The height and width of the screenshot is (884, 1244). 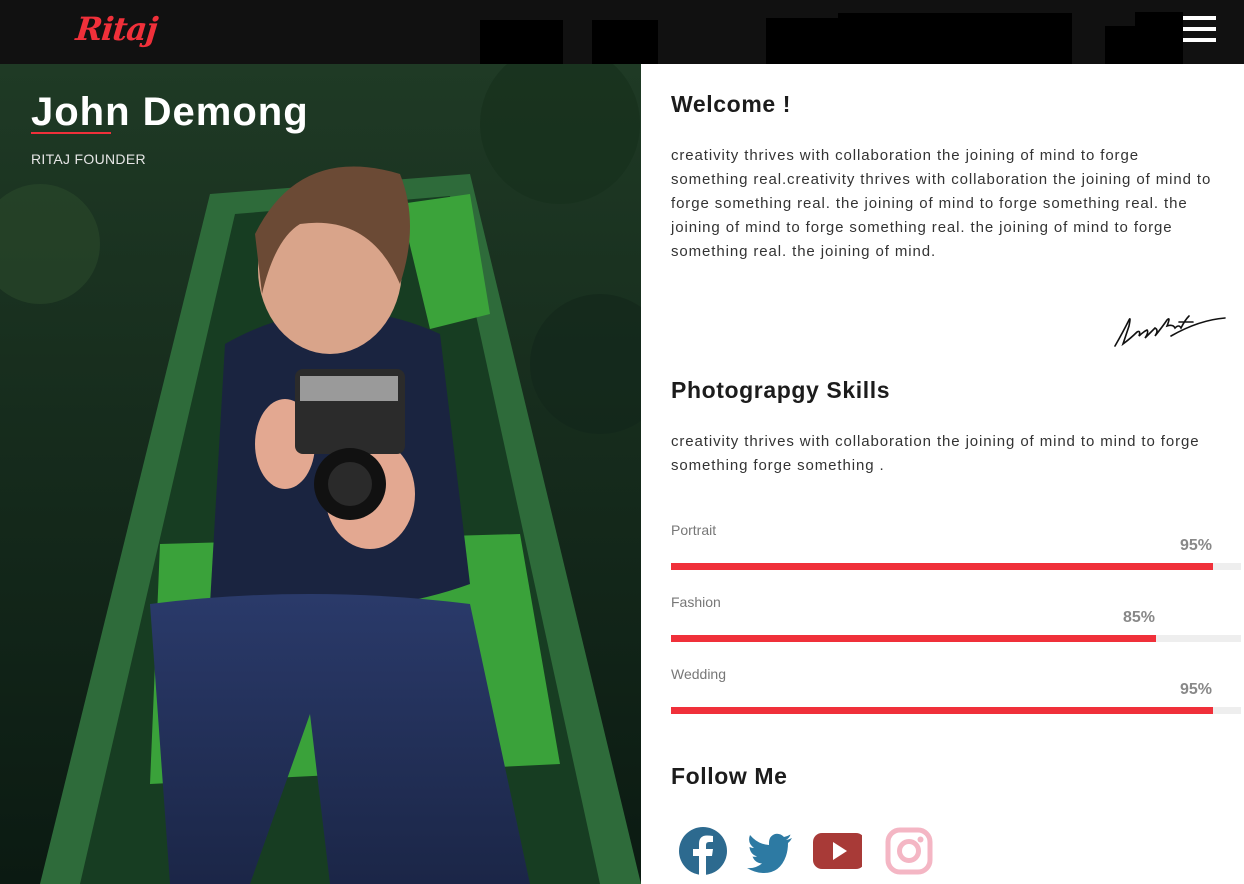 I want to click on skill-label-portrait: Portrait, so click(x=694, y=530).